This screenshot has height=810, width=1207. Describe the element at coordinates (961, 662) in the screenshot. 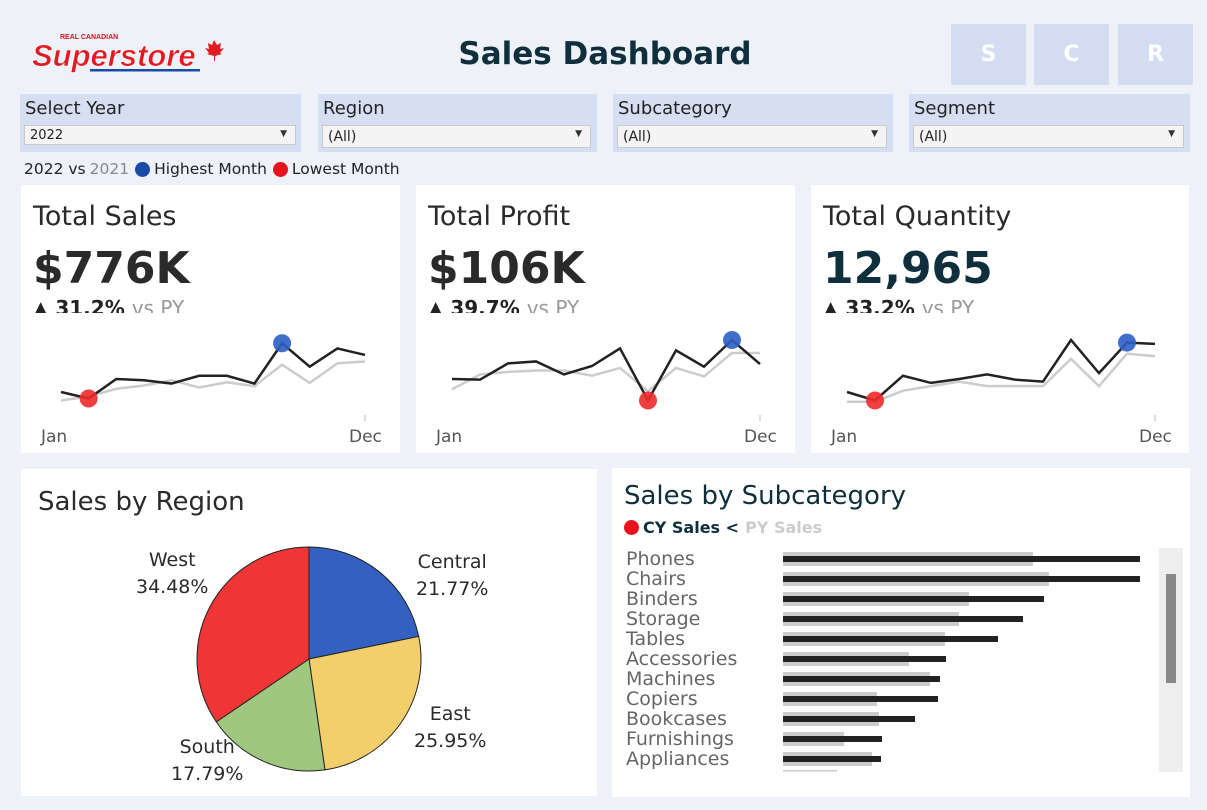

I see `subcategory-bar-chart` at that location.